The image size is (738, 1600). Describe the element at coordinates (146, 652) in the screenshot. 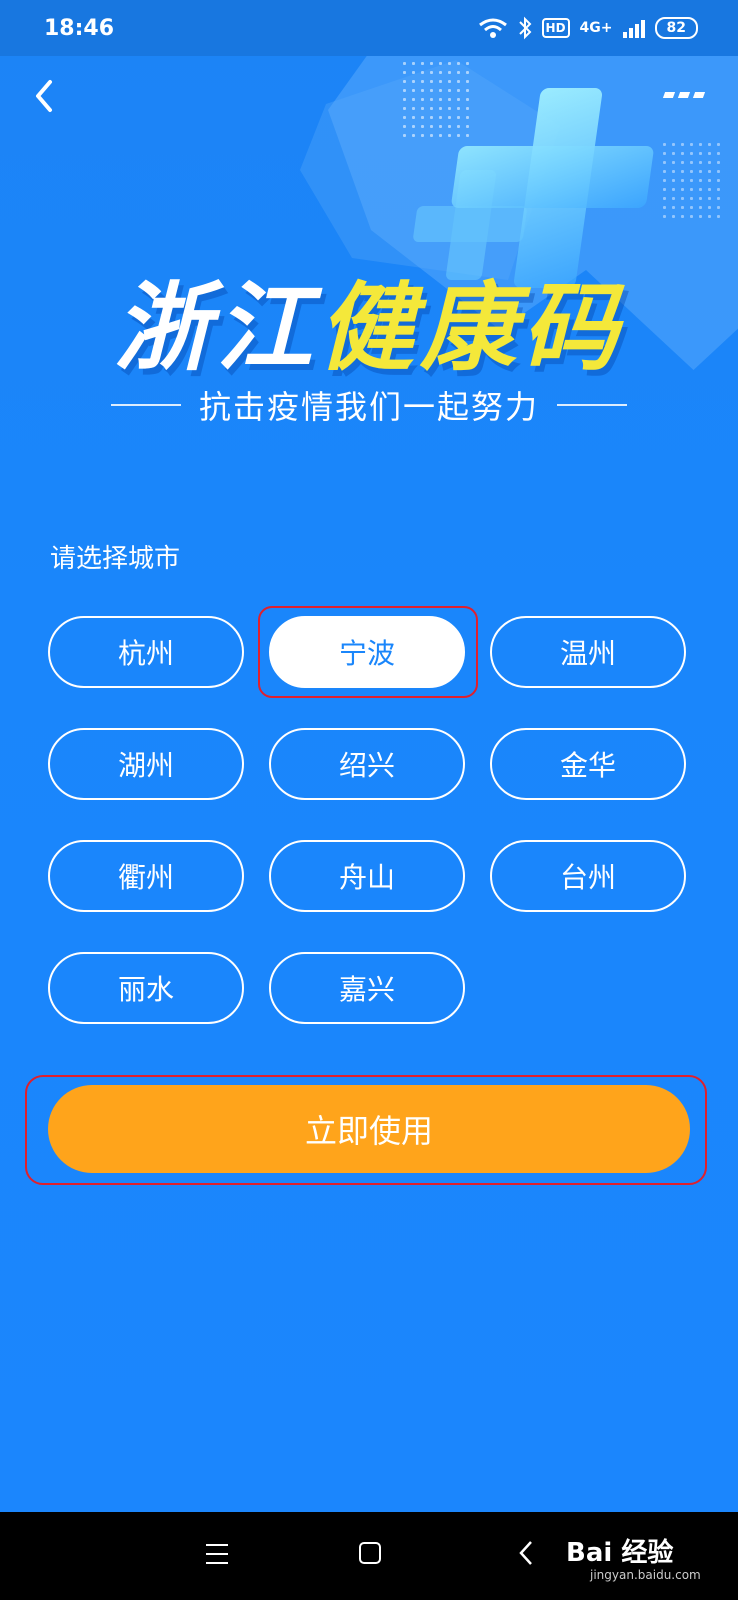

I see `city-button: 杭州` at that location.